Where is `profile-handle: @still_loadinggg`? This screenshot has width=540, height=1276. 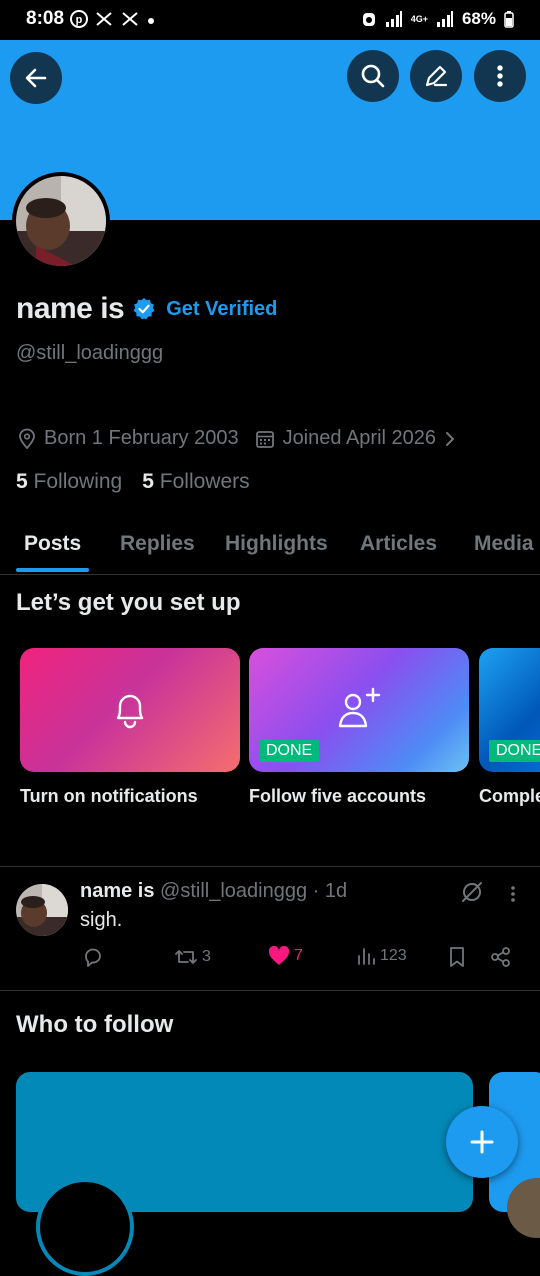
profile-handle: @still_loadinggg is located at coordinates (90, 353).